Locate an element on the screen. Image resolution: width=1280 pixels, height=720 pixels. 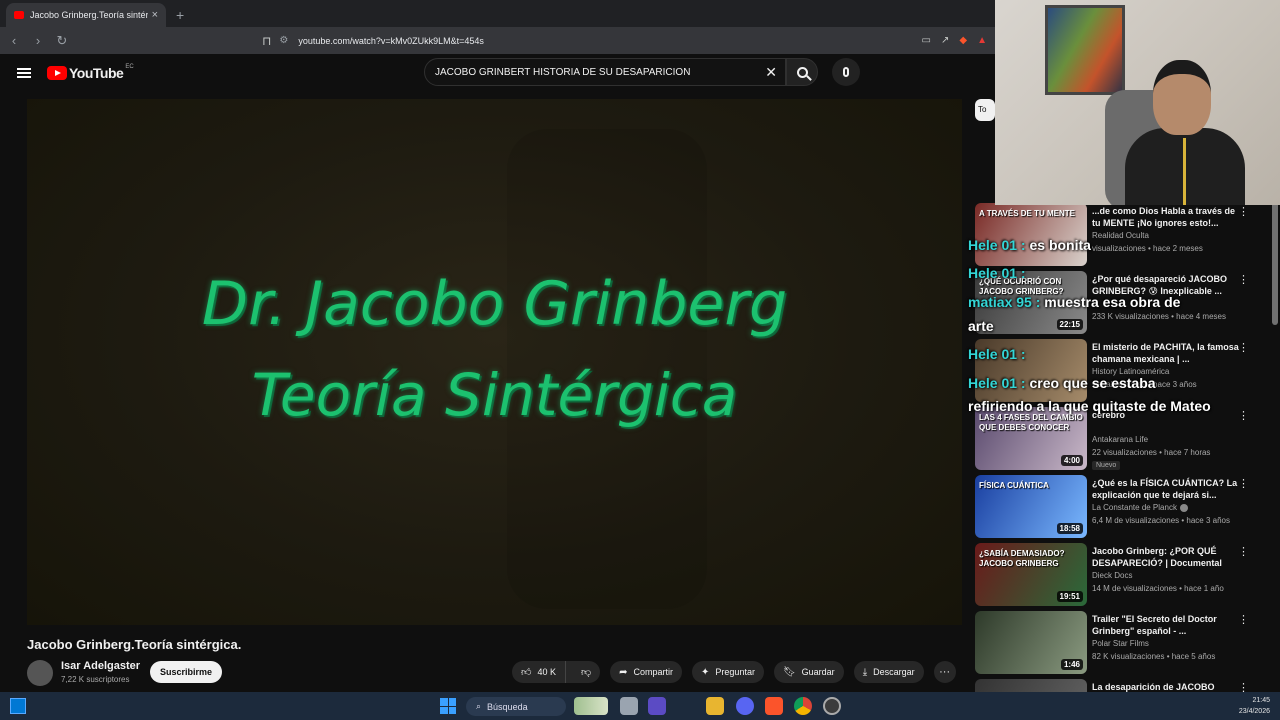
taskbar-clock: 21:45 23/4/2026 is located at coordinates (1254, 706).